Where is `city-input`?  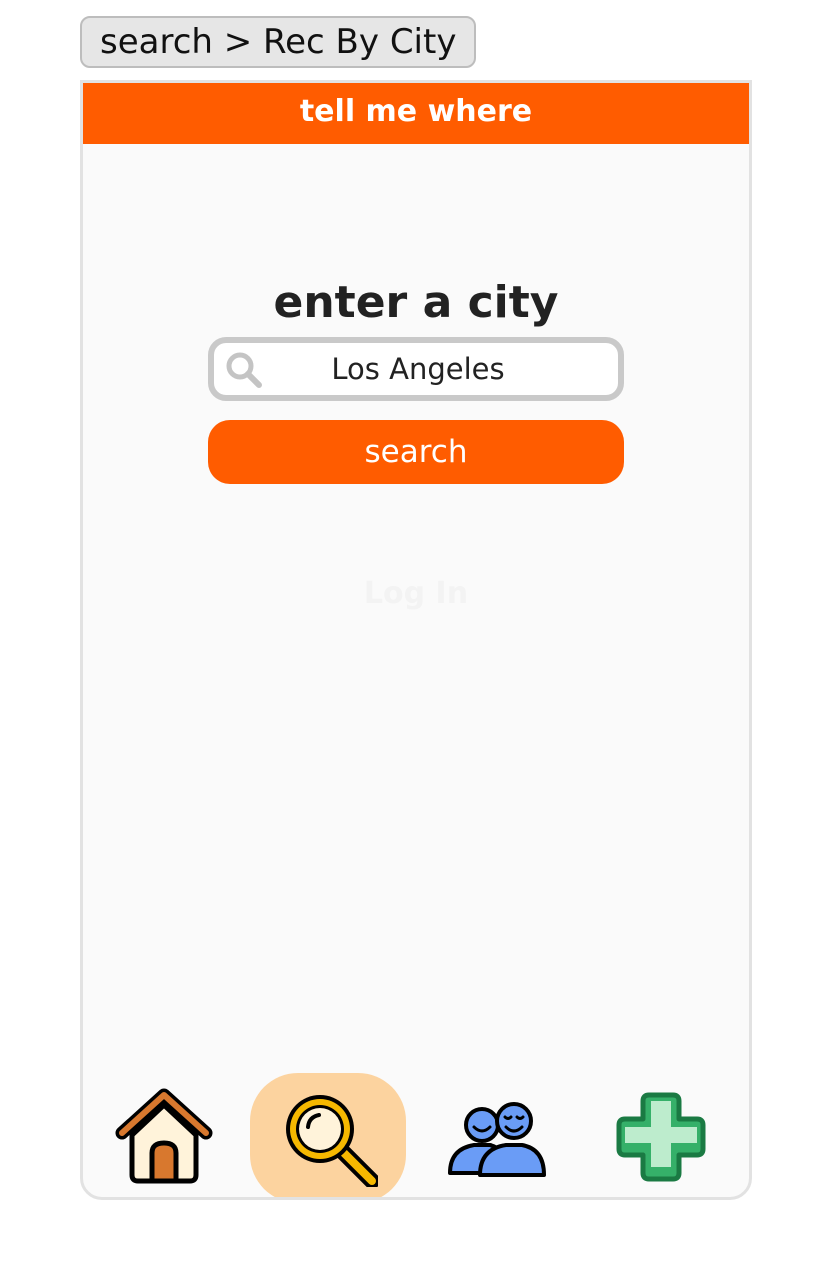 city-input is located at coordinates (418, 369).